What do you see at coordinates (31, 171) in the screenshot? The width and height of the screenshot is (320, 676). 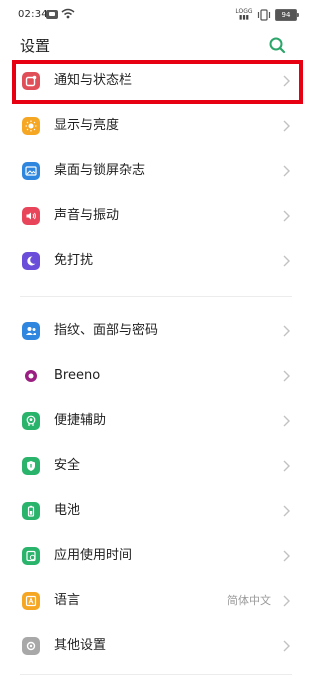 I see `image-icon` at bounding box center [31, 171].